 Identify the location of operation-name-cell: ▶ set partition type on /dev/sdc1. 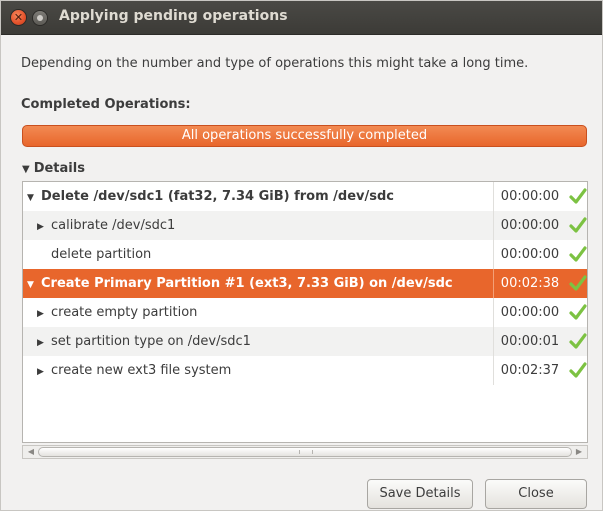
(256, 341).